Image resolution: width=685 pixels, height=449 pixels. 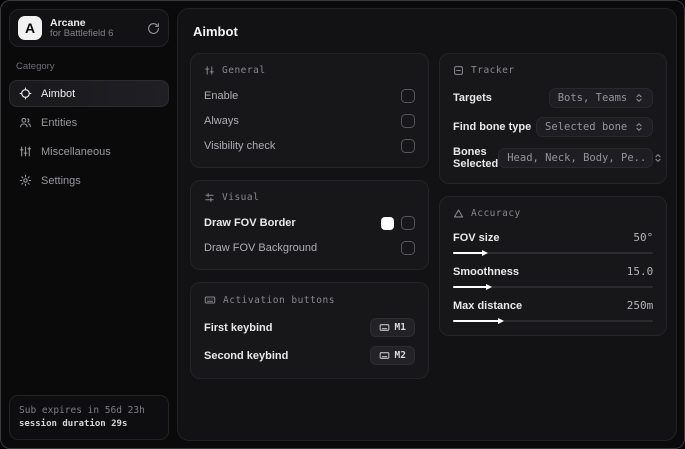 I want to click on setting-row-draw-fov-background: Draw FOV Background, so click(x=309, y=248).